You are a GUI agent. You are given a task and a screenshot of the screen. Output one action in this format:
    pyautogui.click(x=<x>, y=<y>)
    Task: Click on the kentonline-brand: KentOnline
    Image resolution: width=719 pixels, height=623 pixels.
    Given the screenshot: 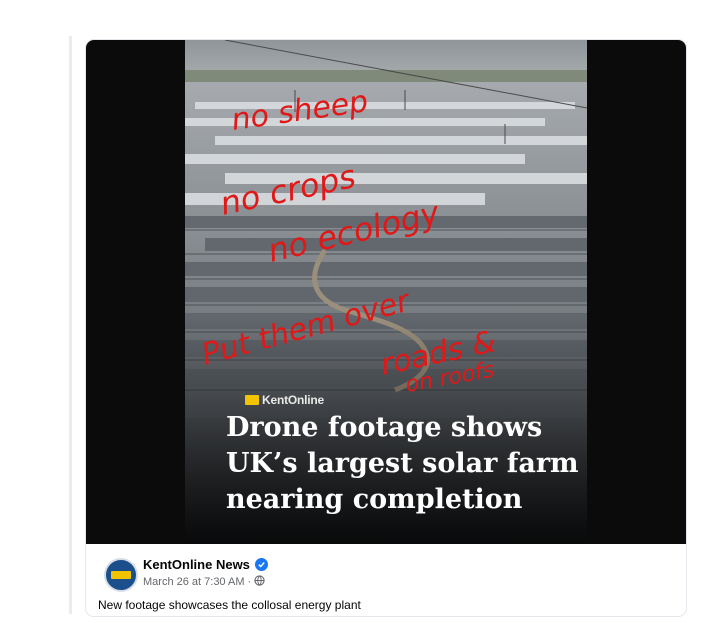 What is the action you would take?
    pyautogui.click(x=284, y=400)
    